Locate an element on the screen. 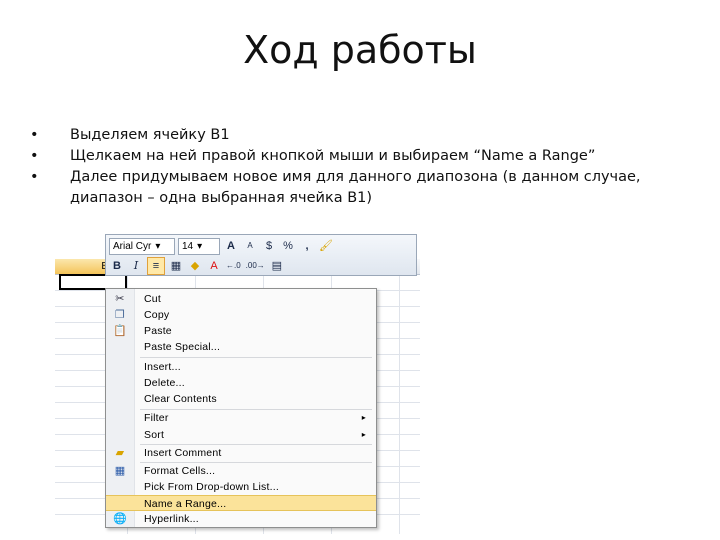 This screenshot has width=720, height=540. menu-item-label: Clear Contents is located at coordinates (180, 399).